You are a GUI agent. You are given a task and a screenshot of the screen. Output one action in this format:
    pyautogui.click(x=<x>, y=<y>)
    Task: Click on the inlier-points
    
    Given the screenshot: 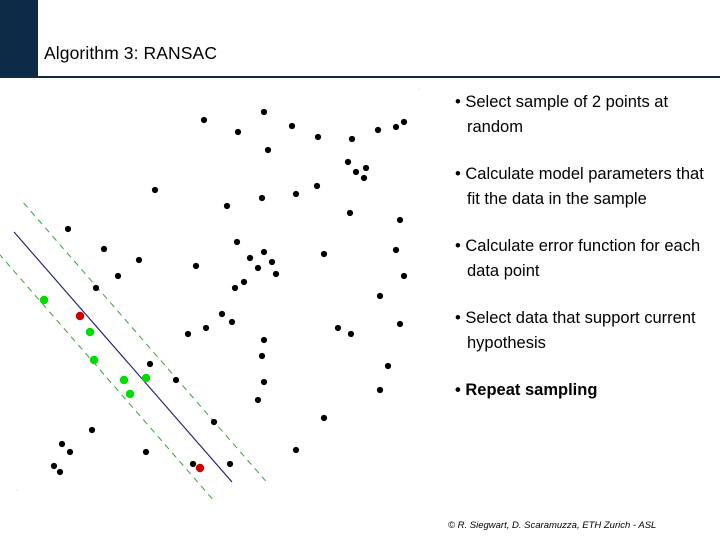 What is the action you would take?
    pyautogui.click(x=95, y=347)
    